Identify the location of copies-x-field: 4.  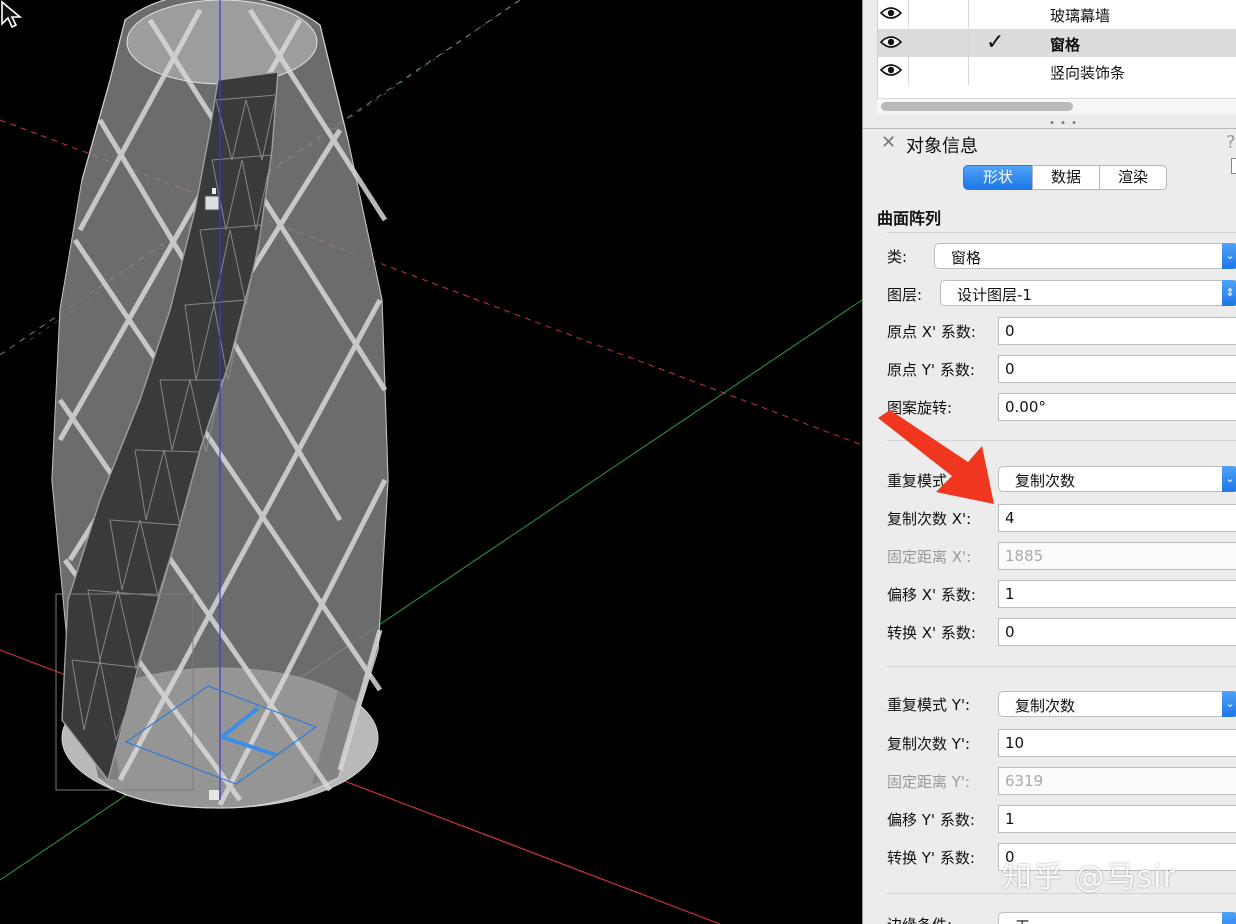
(1117, 518).